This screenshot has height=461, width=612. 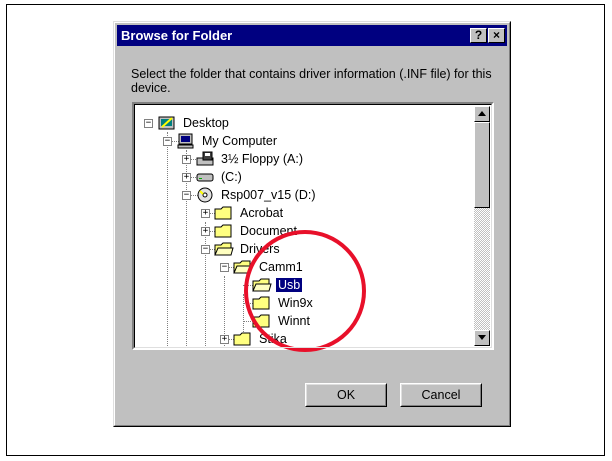 What do you see at coordinates (268, 195) in the screenshot?
I see `tree-item-label: Rsp007_v15 (D:)` at bounding box center [268, 195].